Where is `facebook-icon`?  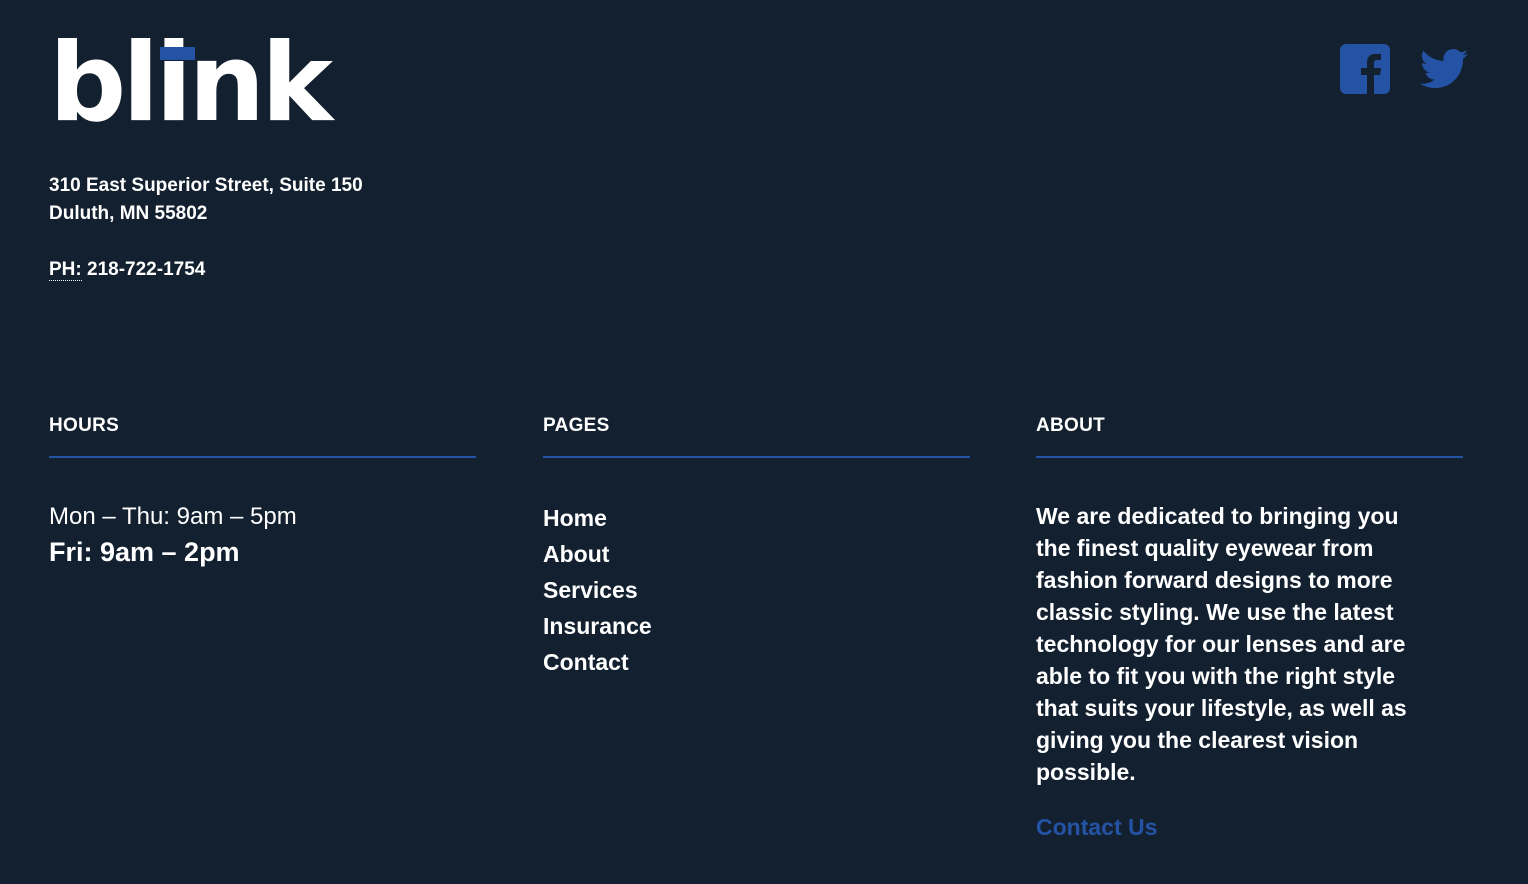
facebook-icon is located at coordinates (1365, 69).